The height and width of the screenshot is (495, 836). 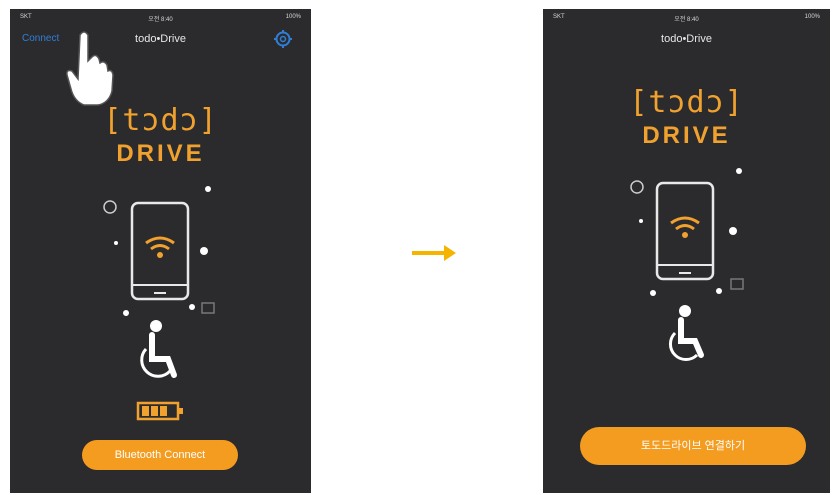 I want to click on hand-pointer-icon, so click(x=90, y=68).